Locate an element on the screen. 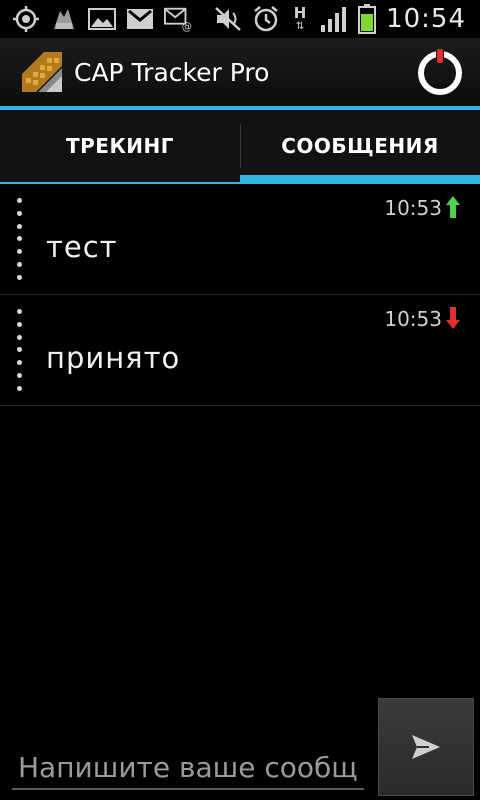  gallery-icon is located at coordinates (102, 19).